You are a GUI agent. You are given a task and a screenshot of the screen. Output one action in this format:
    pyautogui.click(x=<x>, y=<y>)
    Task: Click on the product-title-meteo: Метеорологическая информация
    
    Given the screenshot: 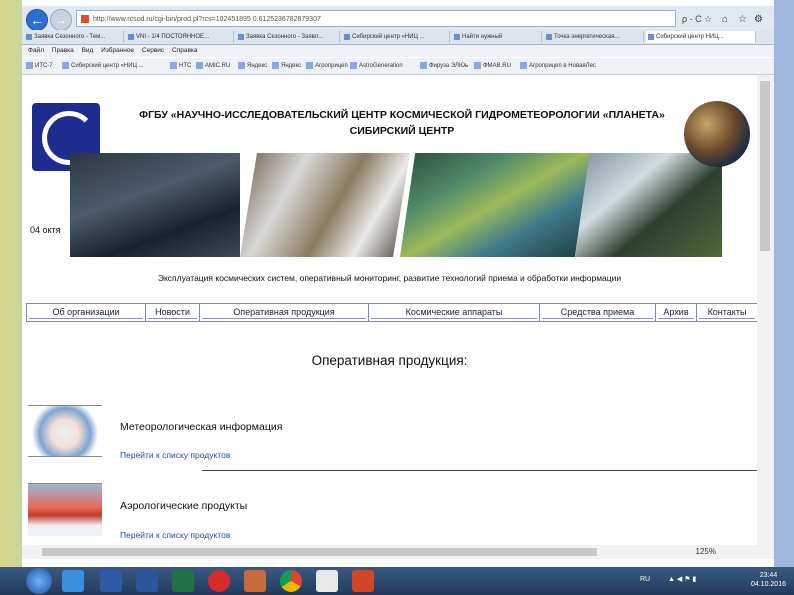 What is the action you would take?
    pyautogui.click(x=201, y=427)
    